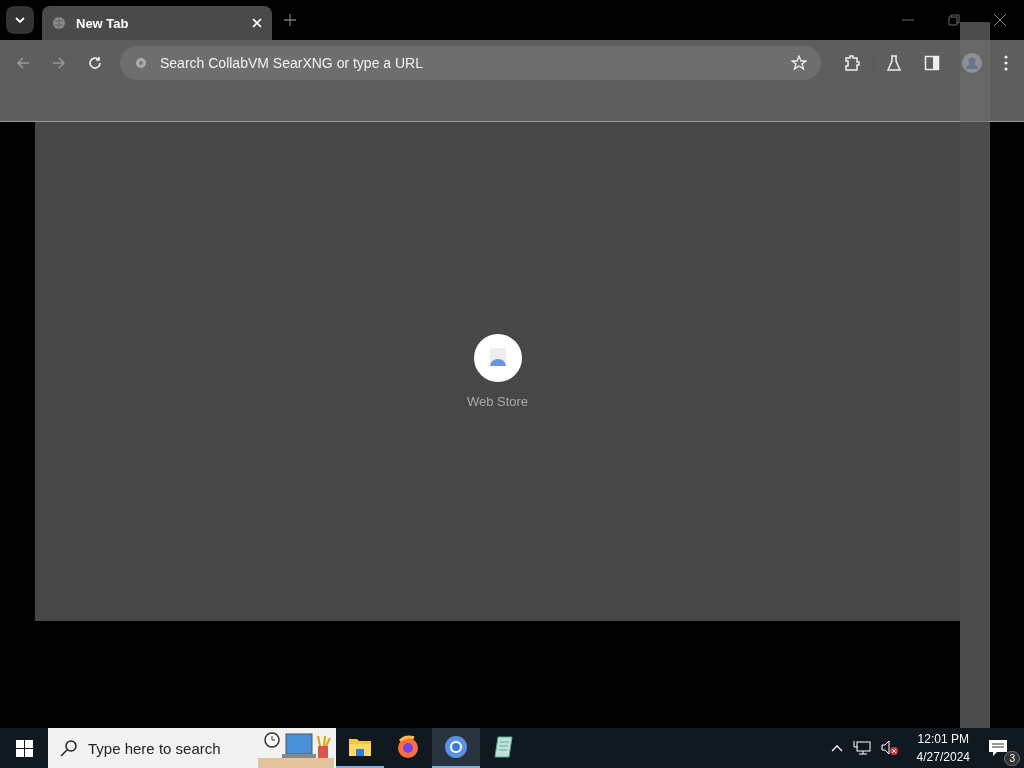  Describe the element at coordinates (504, 747) in the screenshot. I see `notepad-icon` at that location.